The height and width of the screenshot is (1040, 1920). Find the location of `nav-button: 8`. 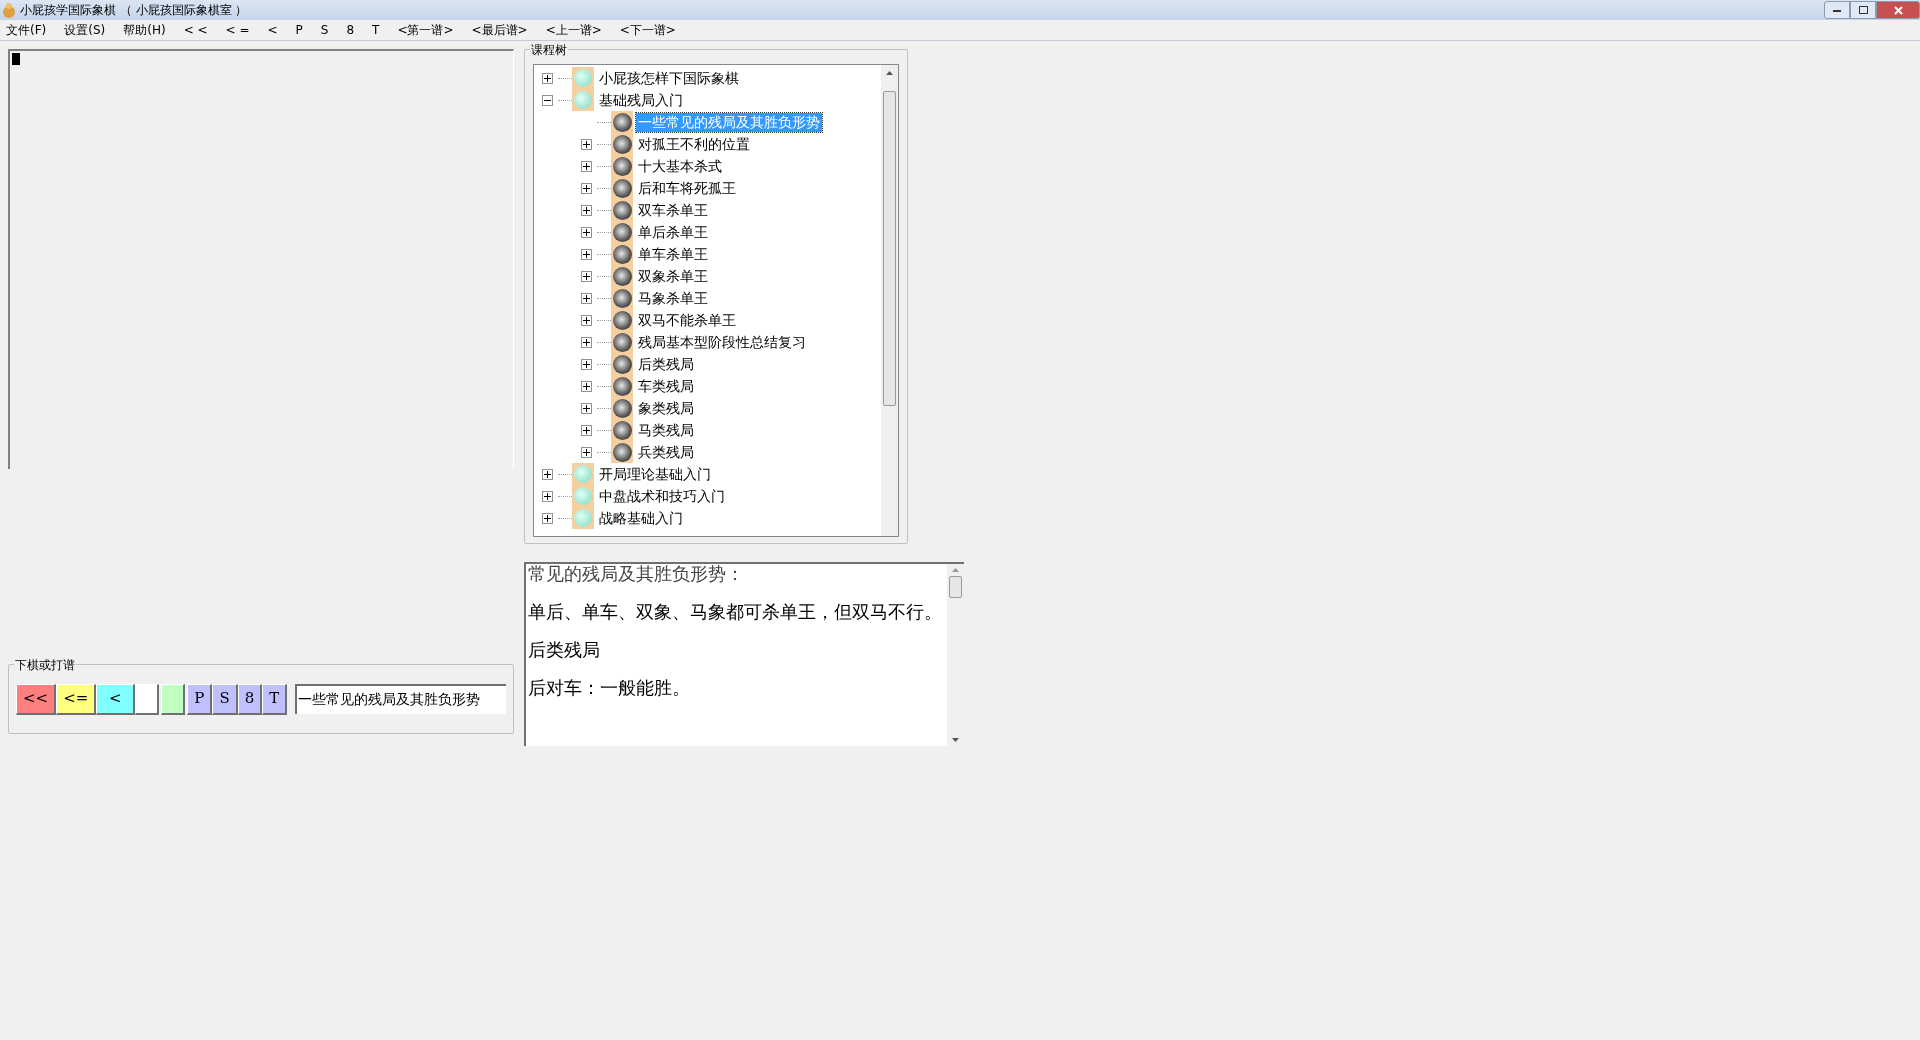

nav-button: 8 is located at coordinates (250, 699).